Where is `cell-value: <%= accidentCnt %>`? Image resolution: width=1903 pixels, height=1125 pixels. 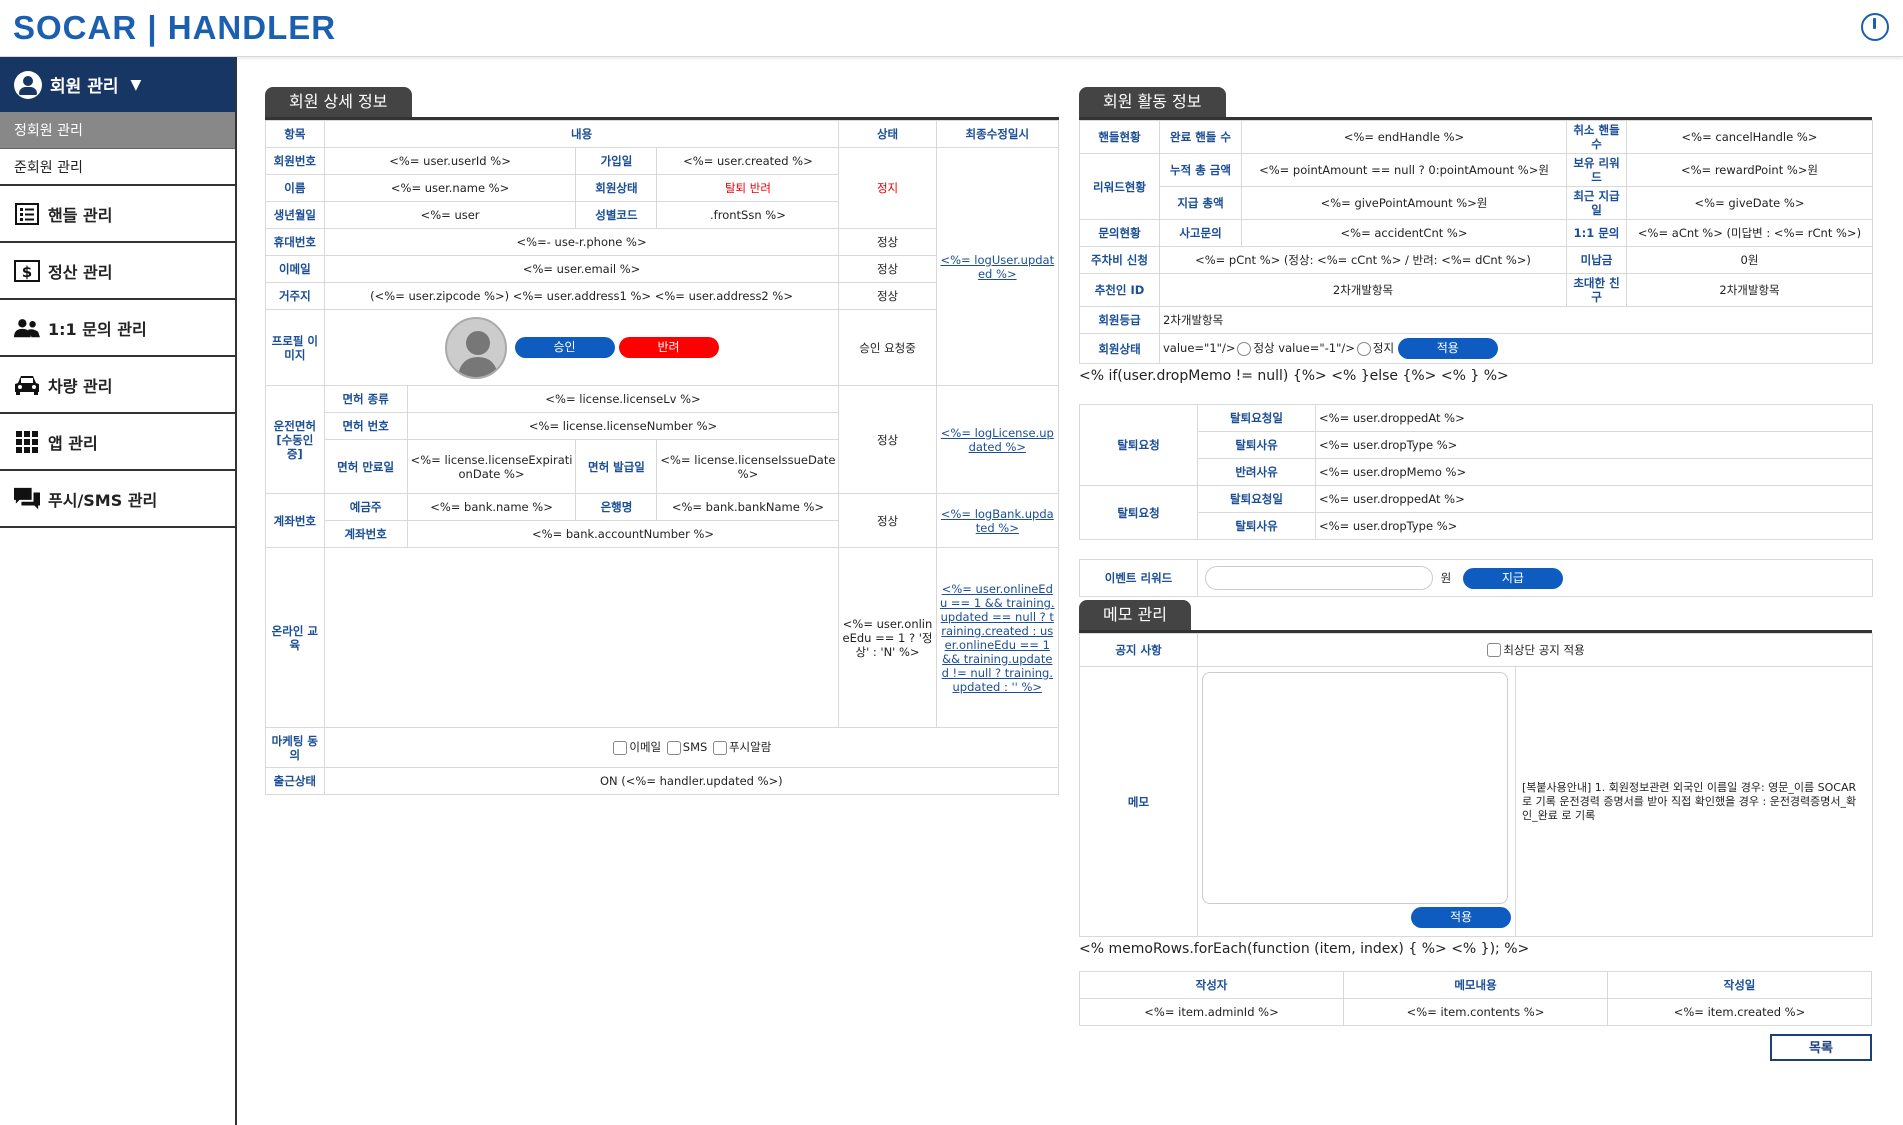 cell-value: <%= accidentCnt %> is located at coordinates (1404, 233).